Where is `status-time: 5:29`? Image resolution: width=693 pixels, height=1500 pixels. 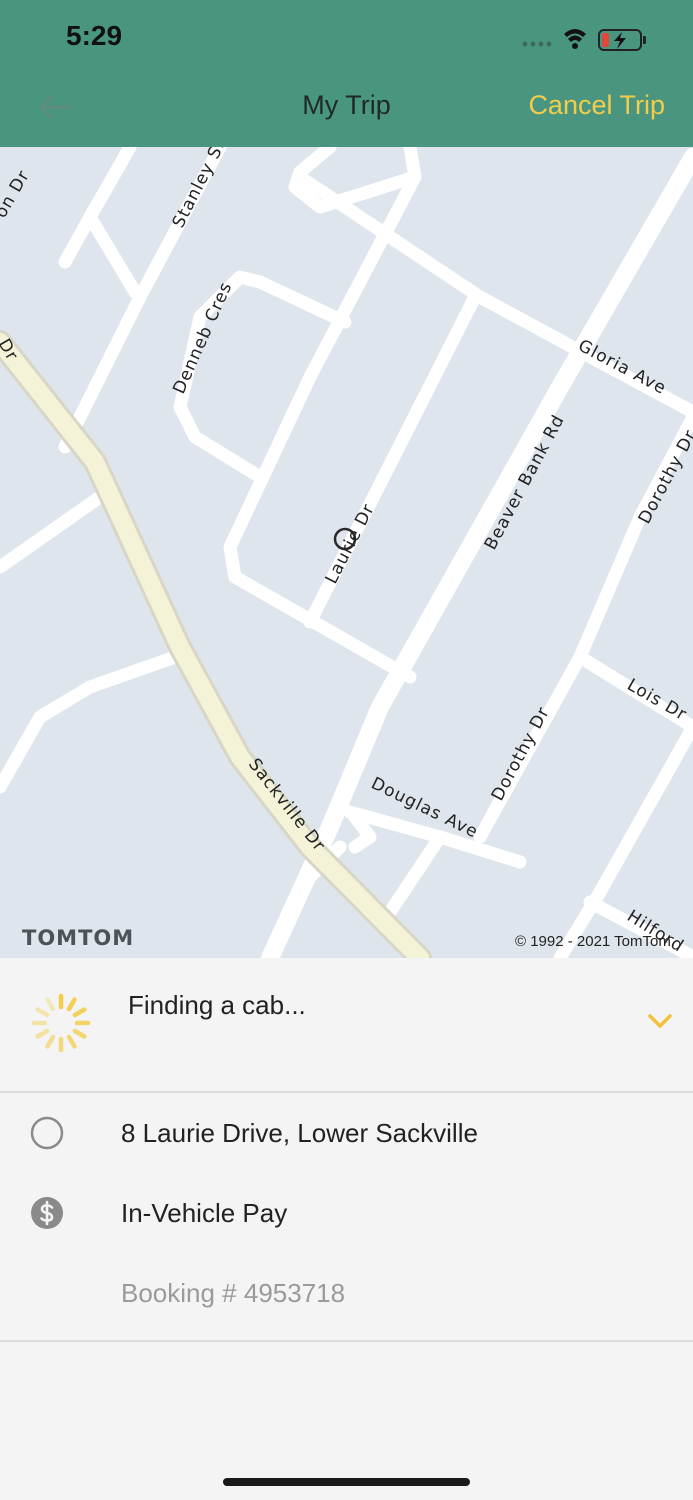 status-time: 5:29 is located at coordinates (94, 35).